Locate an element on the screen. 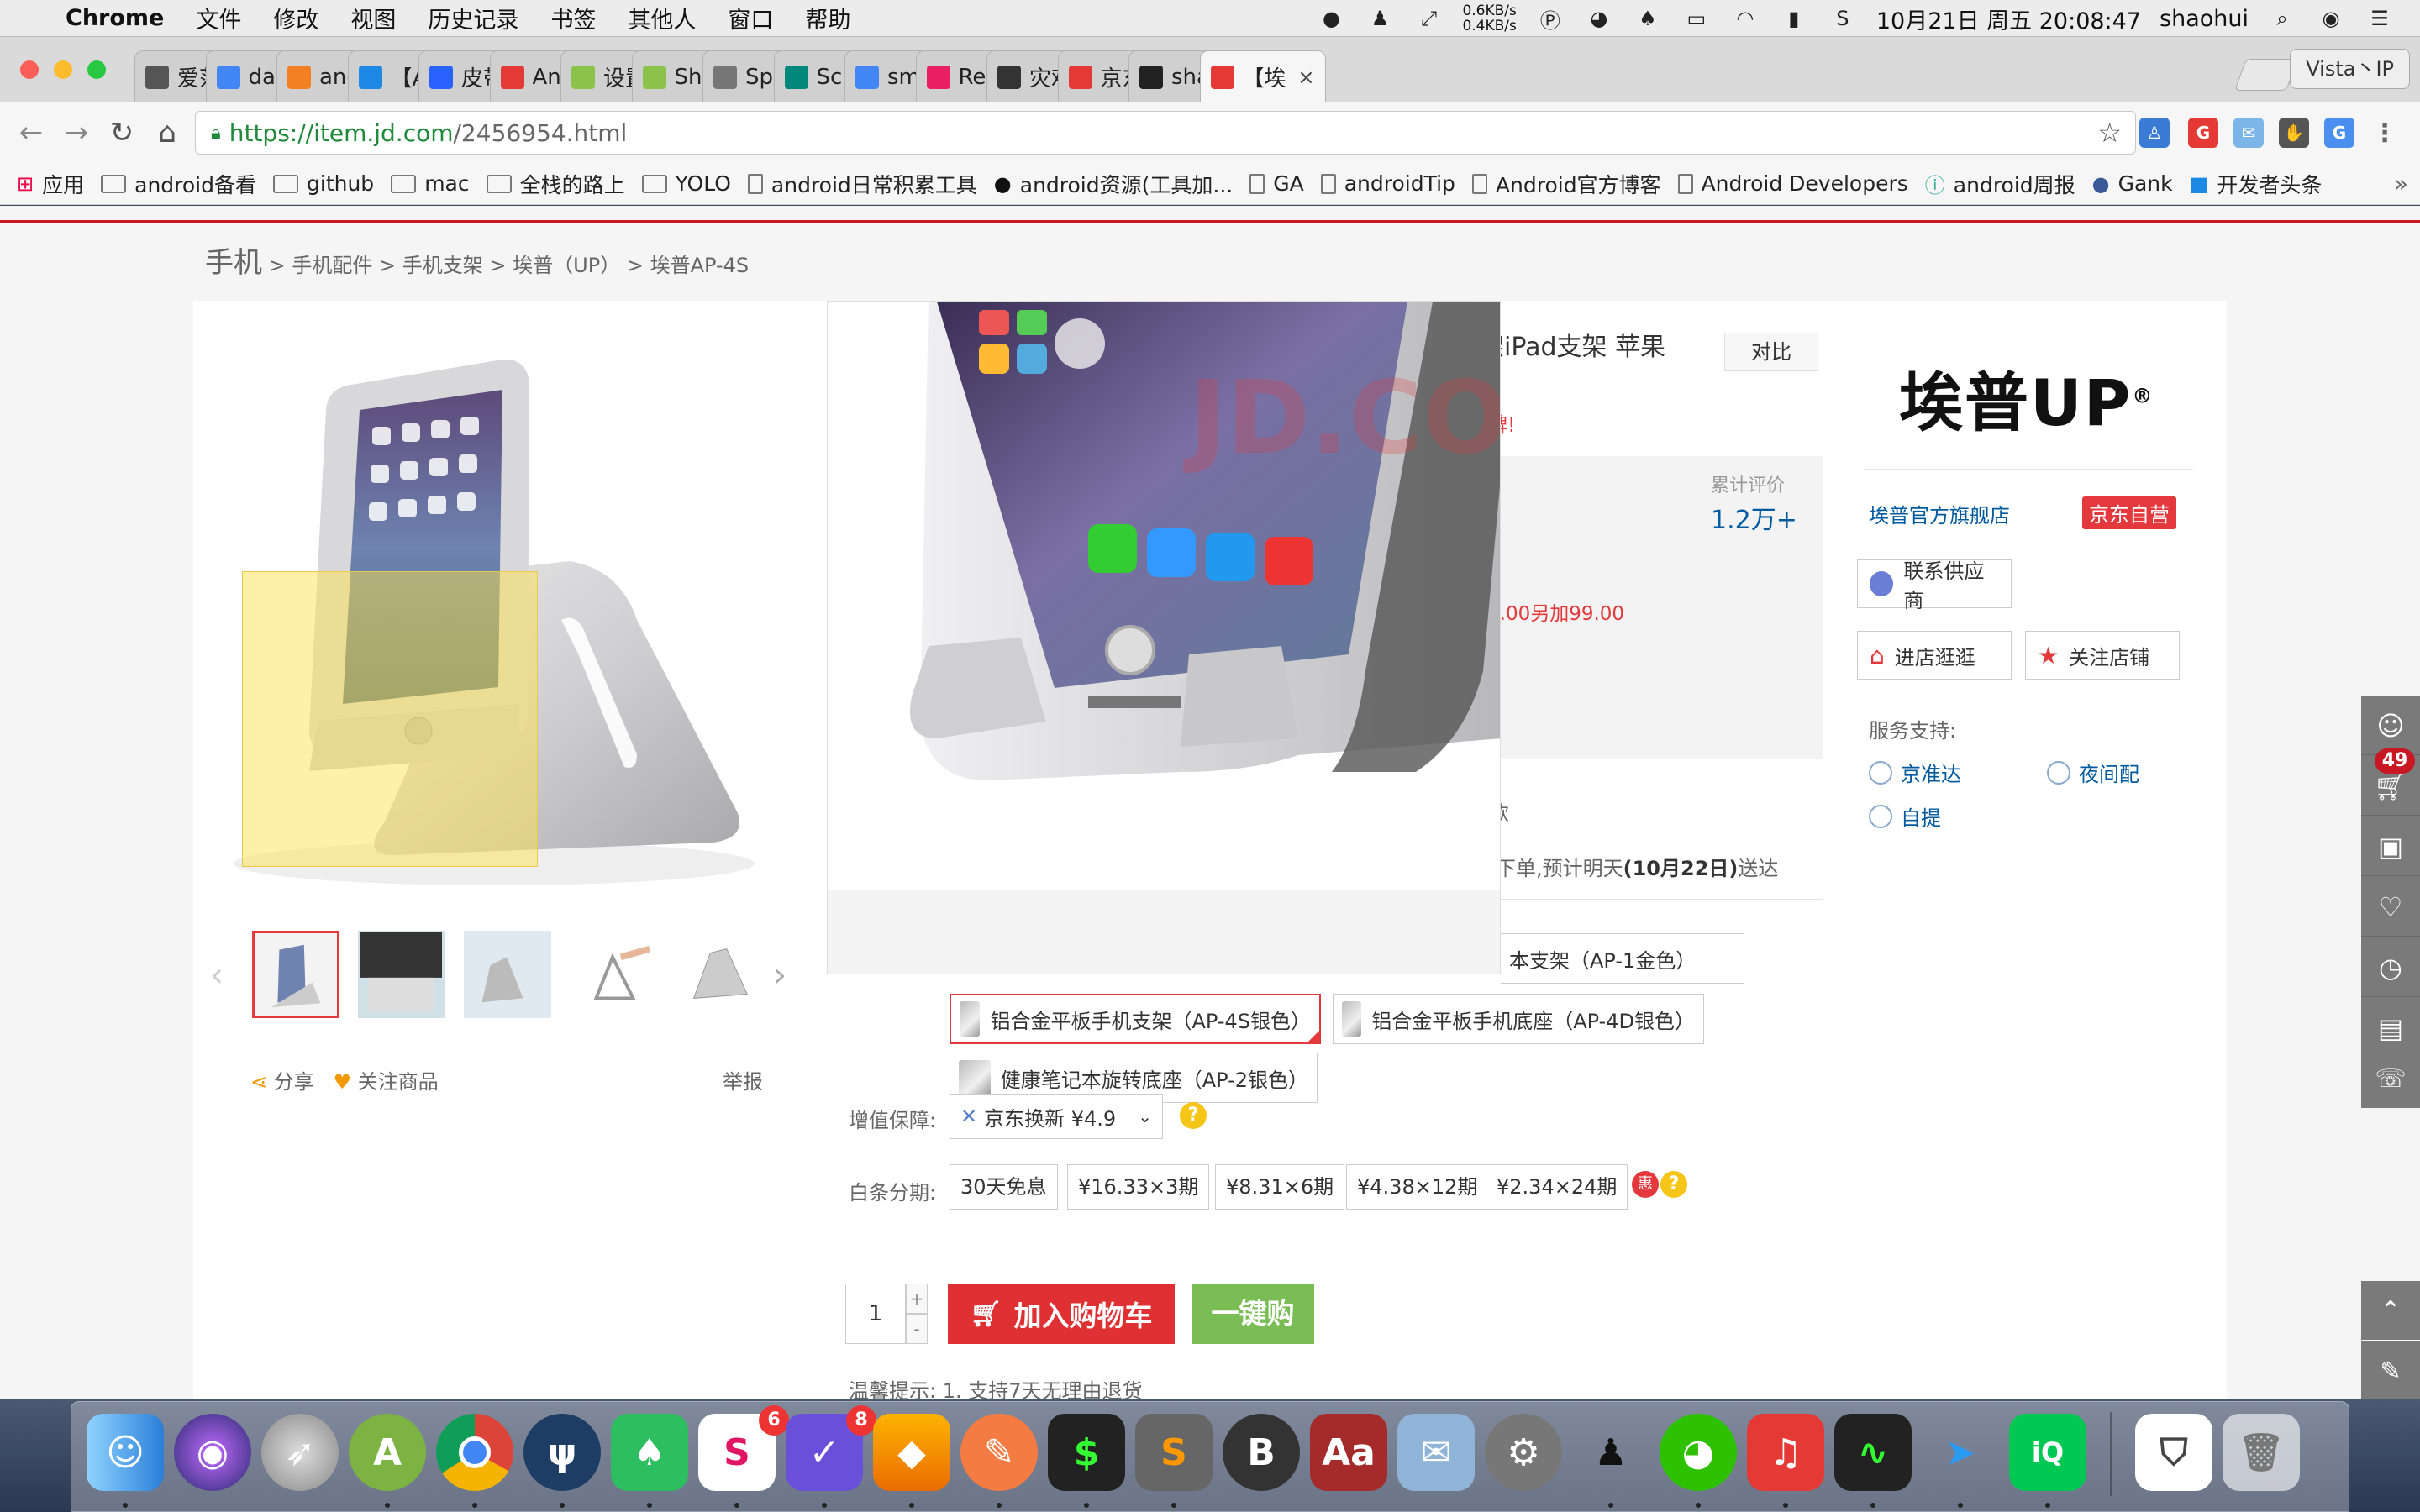 The height and width of the screenshot is (1512, 2420). sync-icon: S is located at coordinates (1843, 18).